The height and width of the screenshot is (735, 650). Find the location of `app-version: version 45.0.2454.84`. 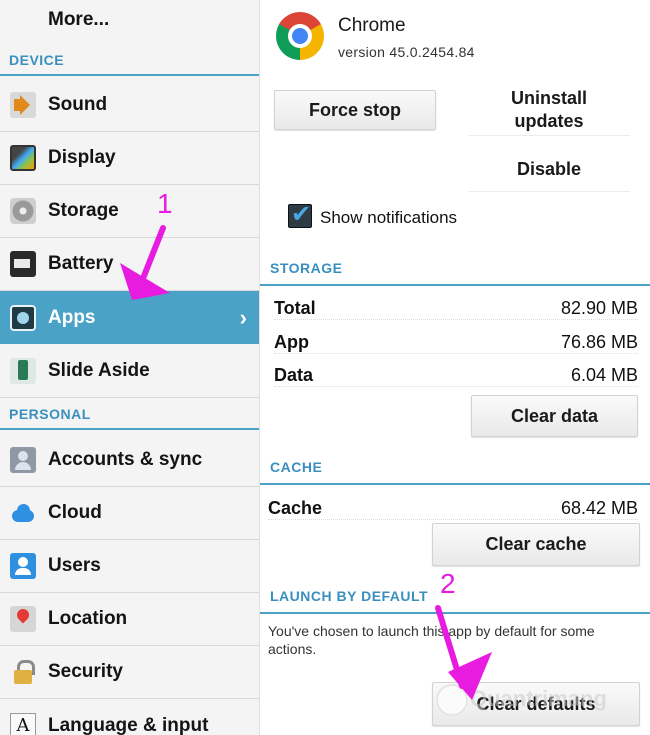

app-version: version 45.0.2454.84 is located at coordinates (406, 52).